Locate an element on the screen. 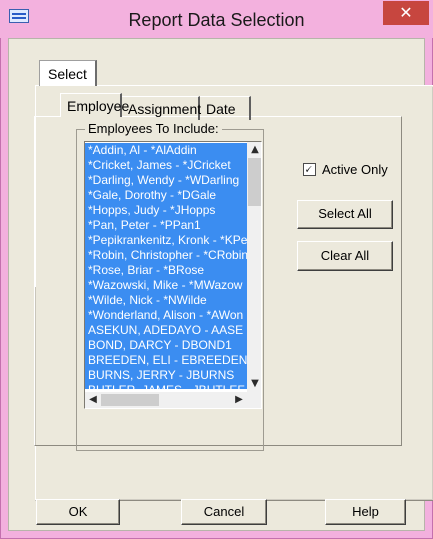 The width and height of the screenshot is (433, 539). vertical-scroll-thumb is located at coordinates (254, 182).